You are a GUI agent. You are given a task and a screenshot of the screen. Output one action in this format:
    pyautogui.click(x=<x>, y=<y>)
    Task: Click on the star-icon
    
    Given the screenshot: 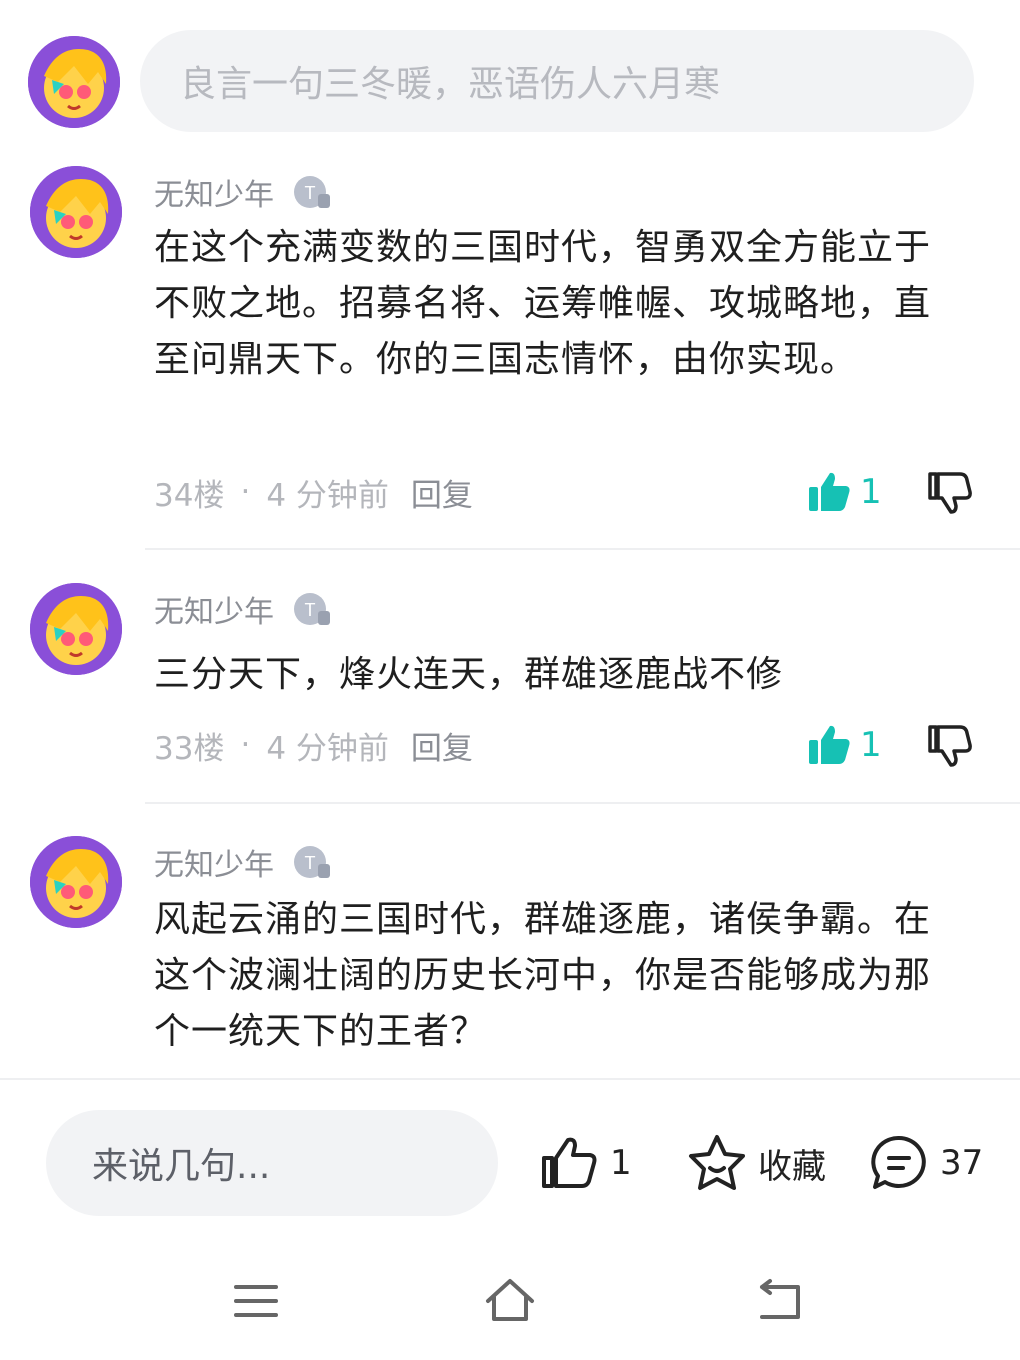 What is the action you would take?
    pyautogui.click(x=717, y=1162)
    